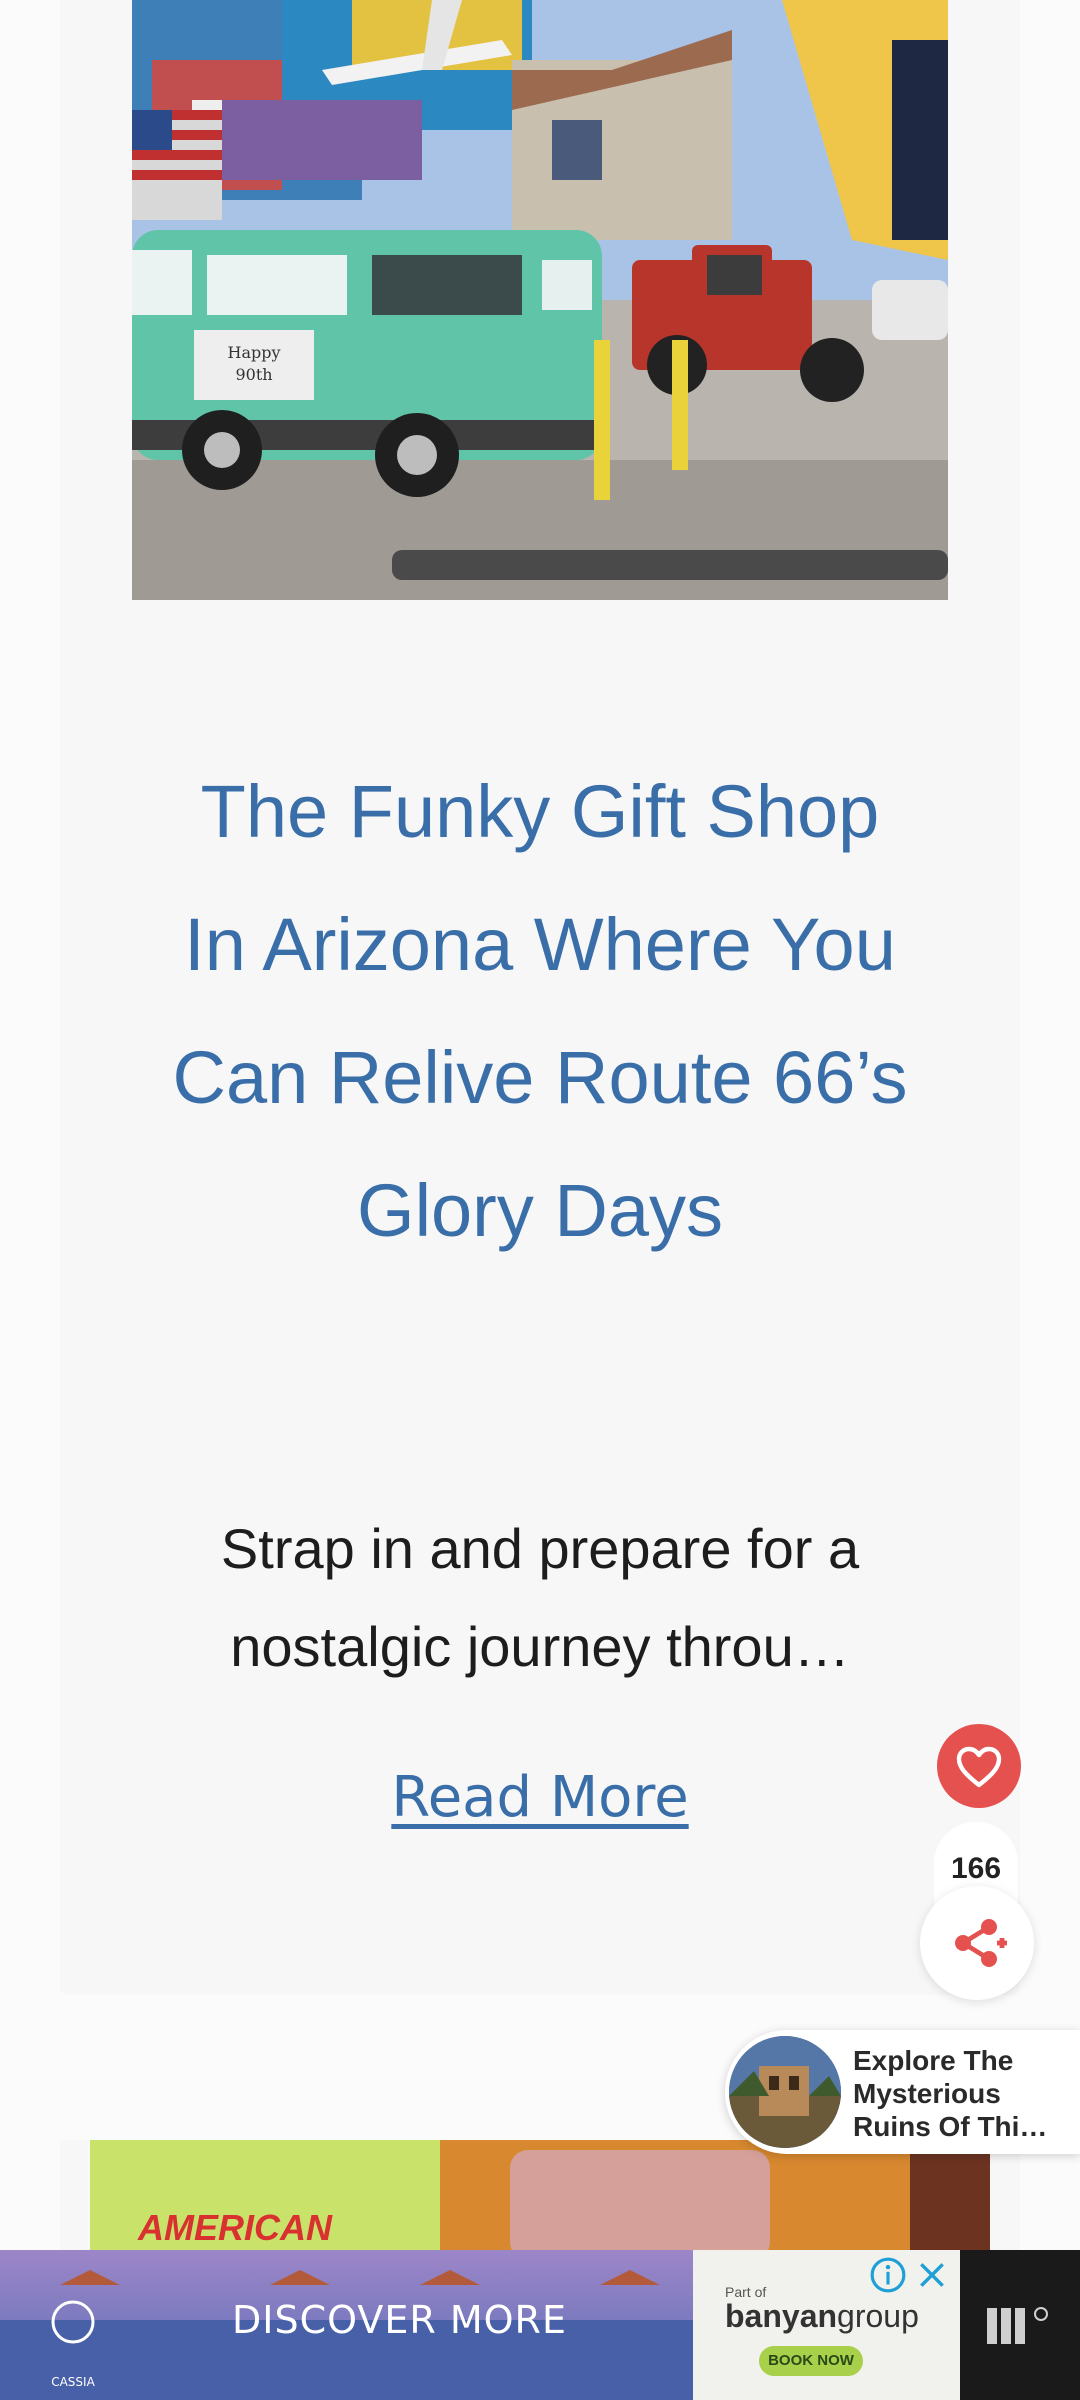 The width and height of the screenshot is (1080, 2400). What do you see at coordinates (932, 2275) in the screenshot?
I see `ad-close-icon` at bounding box center [932, 2275].